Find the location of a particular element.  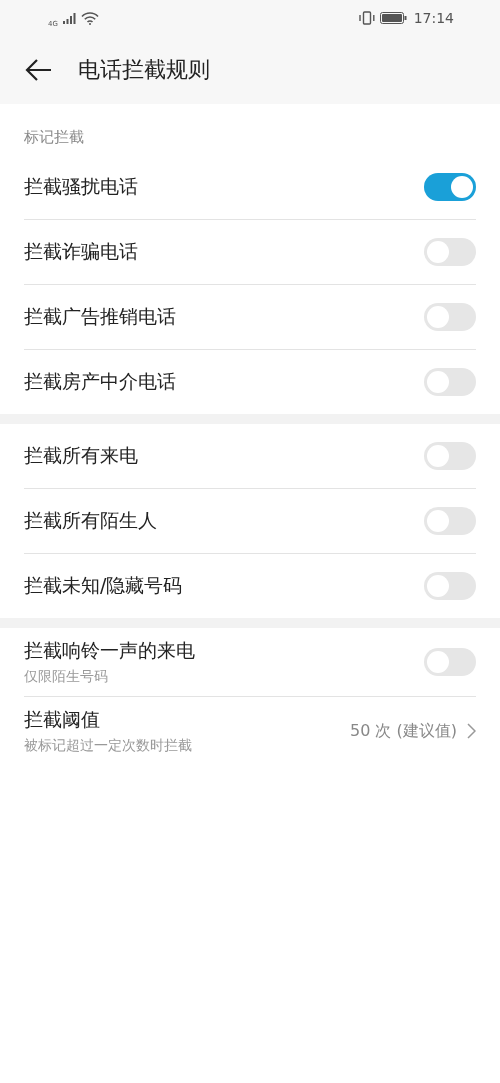

value-link: 50 次 (建议值) is located at coordinates (413, 731).